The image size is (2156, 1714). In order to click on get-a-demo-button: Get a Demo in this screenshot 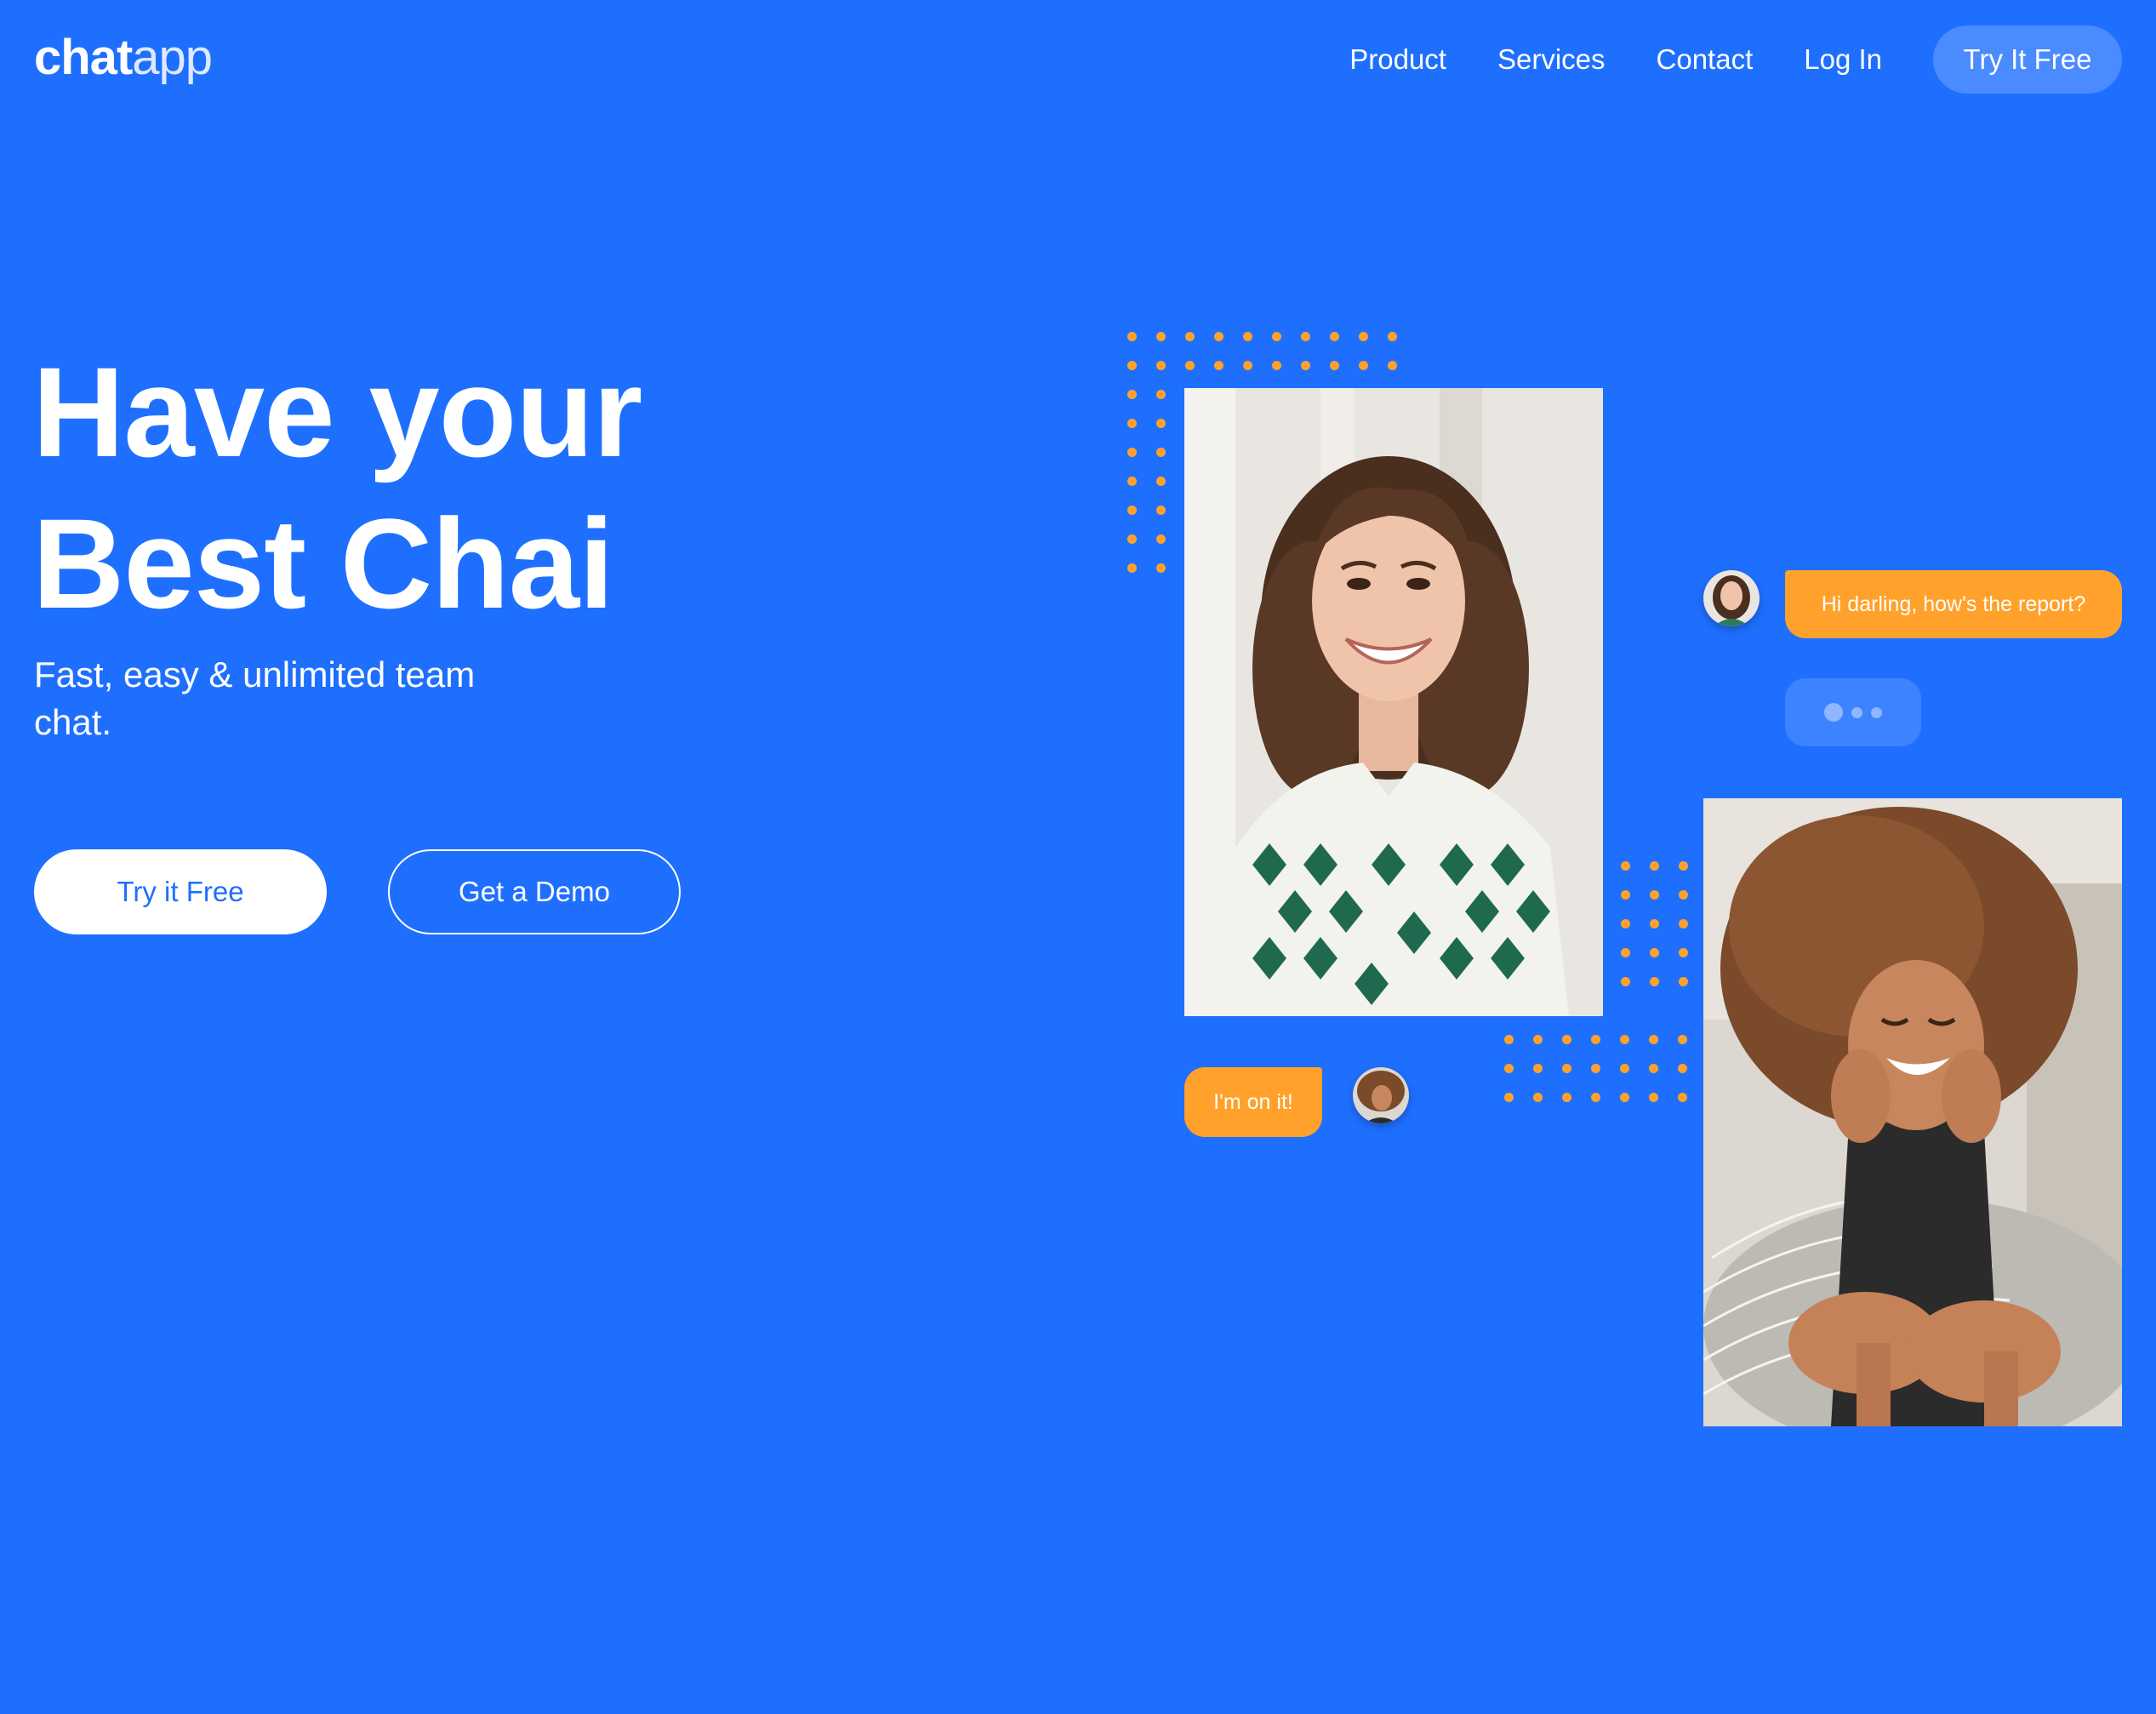, I will do `click(534, 891)`.